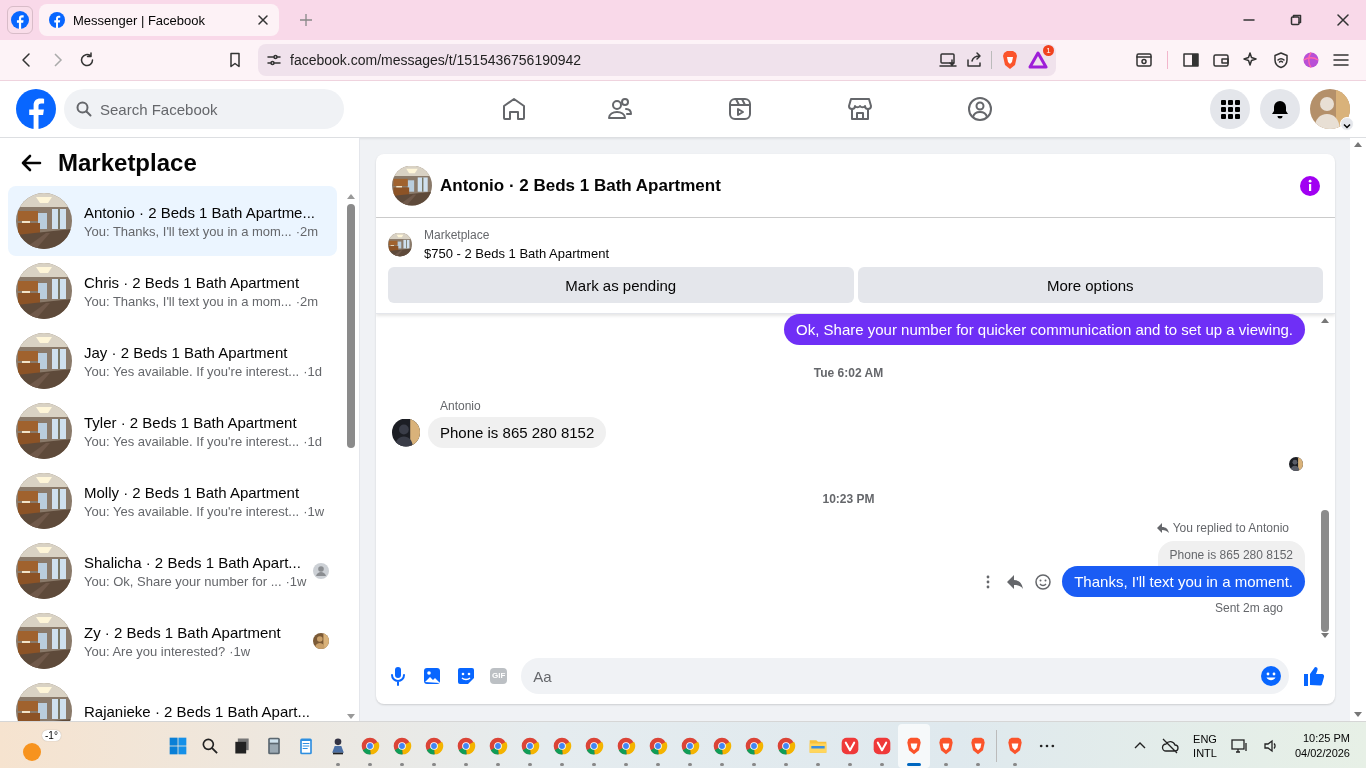 The image size is (1366, 768). What do you see at coordinates (159, 20) in the screenshot?
I see `browser-tab: Messenger | Facebook` at bounding box center [159, 20].